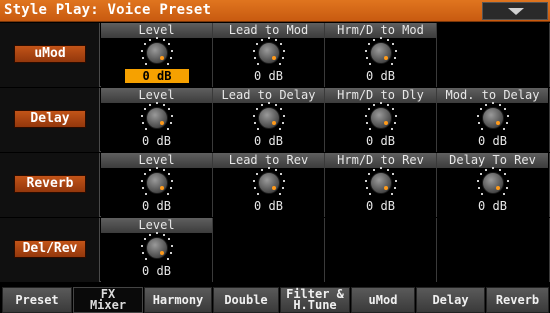 This screenshot has height=313, width=550. I want to click on row-button: Reverb, so click(50, 184).